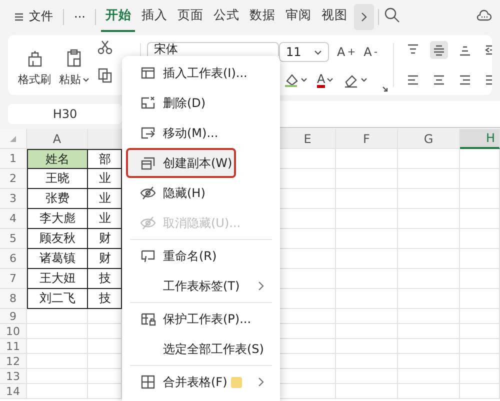  What do you see at coordinates (13, 316) in the screenshot?
I see `row-number: 9` at bounding box center [13, 316].